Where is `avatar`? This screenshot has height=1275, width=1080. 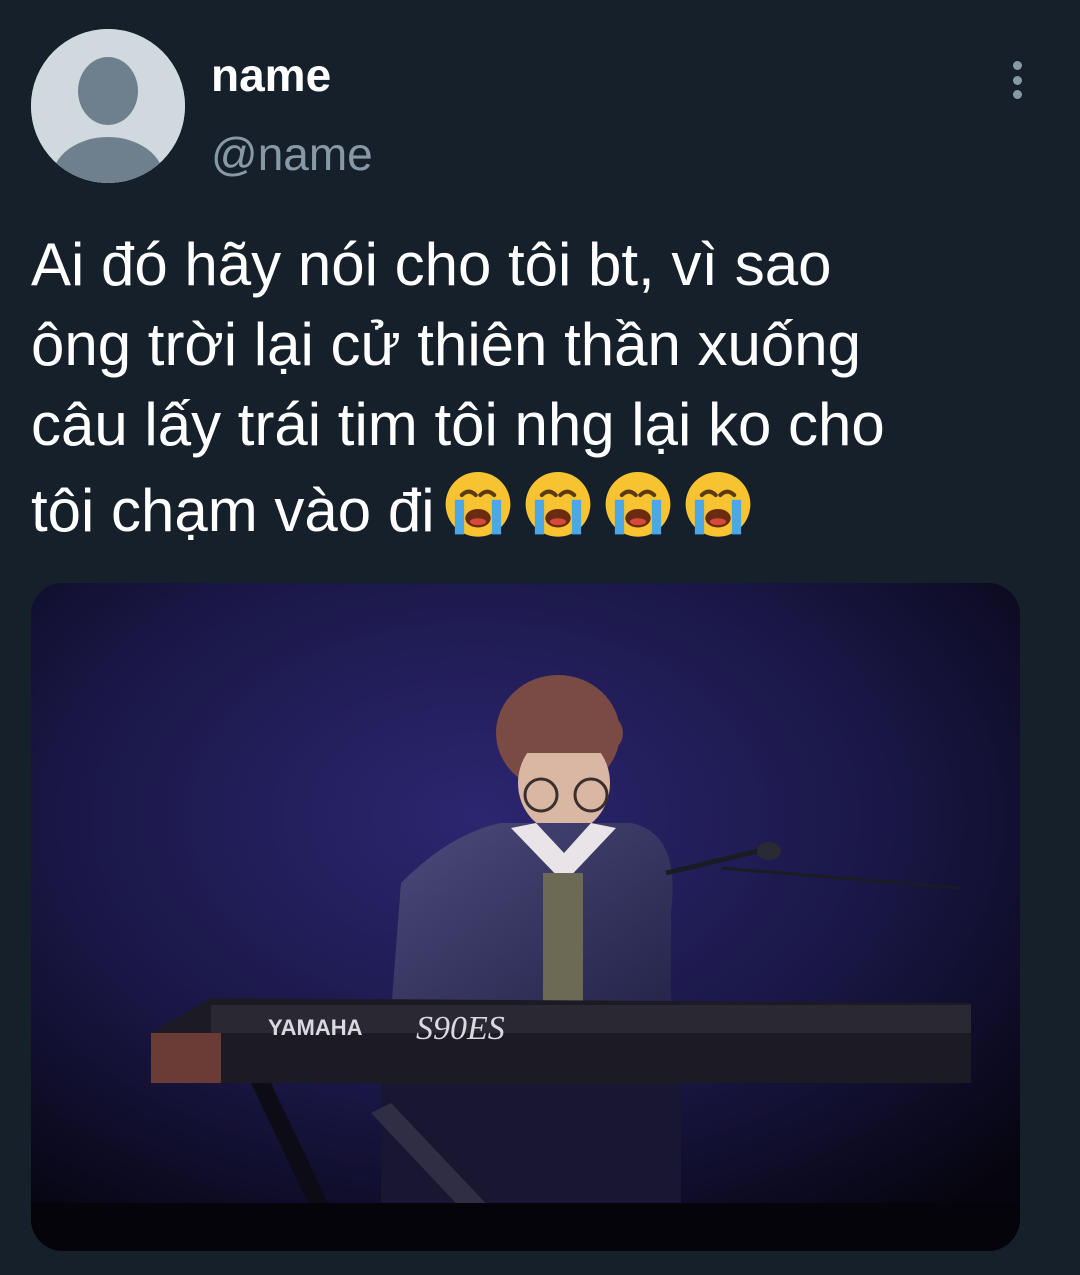
avatar is located at coordinates (108, 106).